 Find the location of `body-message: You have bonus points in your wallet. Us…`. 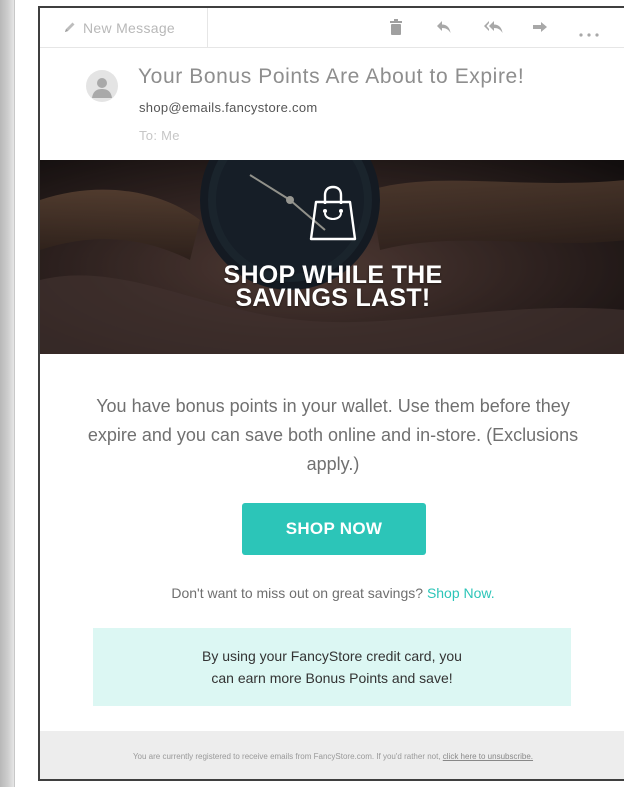

body-message: You have bonus points in your wallet. Us… is located at coordinates (333, 435).